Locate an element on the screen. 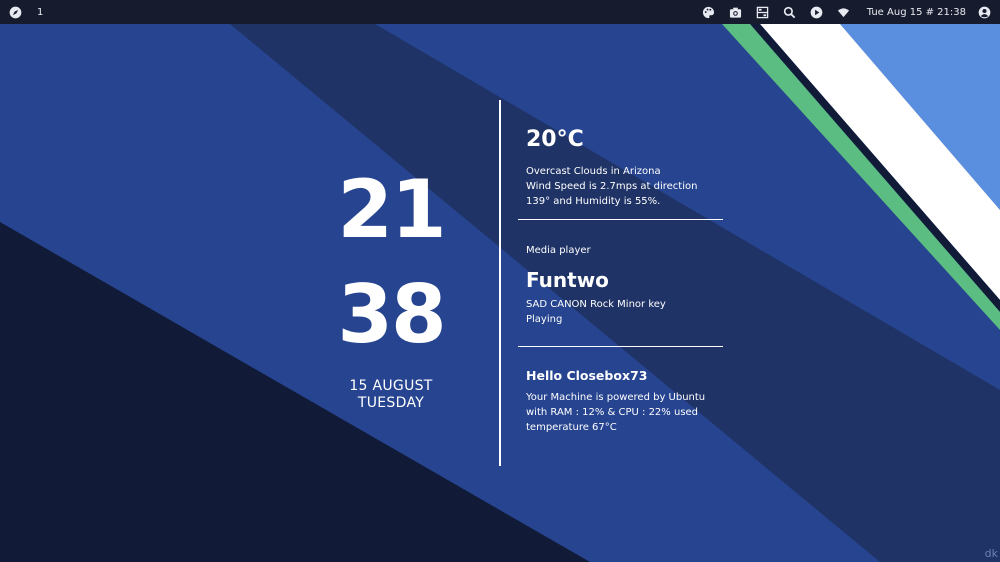 The height and width of the screenshot is (562, 1000). system-line: Your Machine is powered by Ubuntu is located at coordinates (616, 397).